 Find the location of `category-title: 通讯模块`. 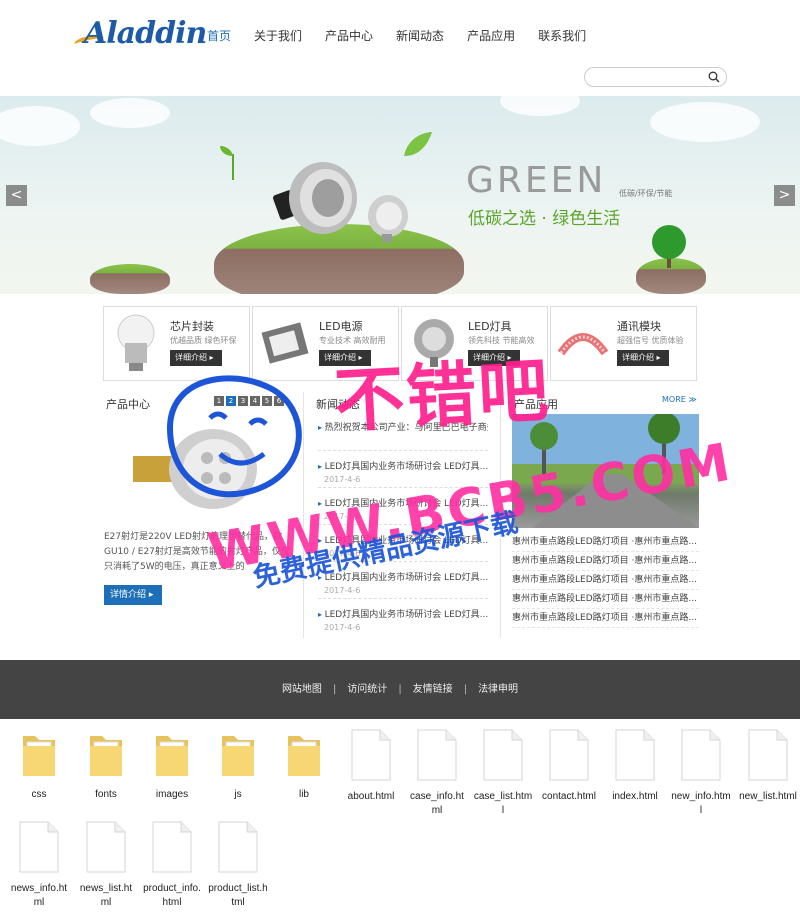

category-title: 通讯模块 is located at coordinates (639, 326).